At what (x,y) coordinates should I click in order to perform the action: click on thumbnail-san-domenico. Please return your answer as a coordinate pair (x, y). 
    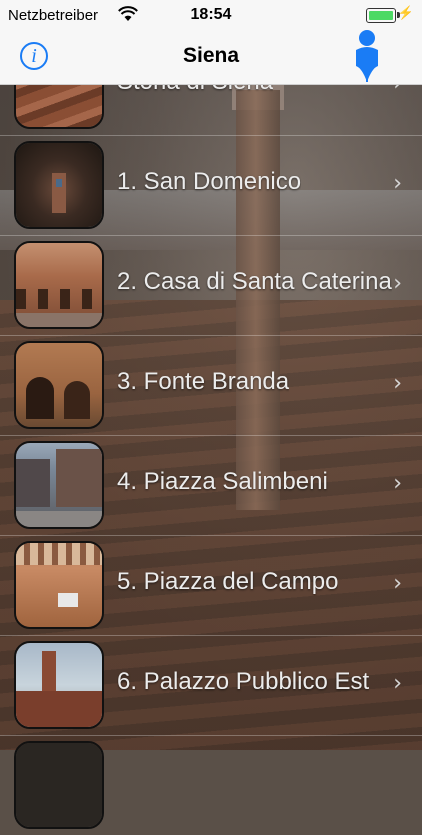
    Looking at the image, I should click on (59, 185).